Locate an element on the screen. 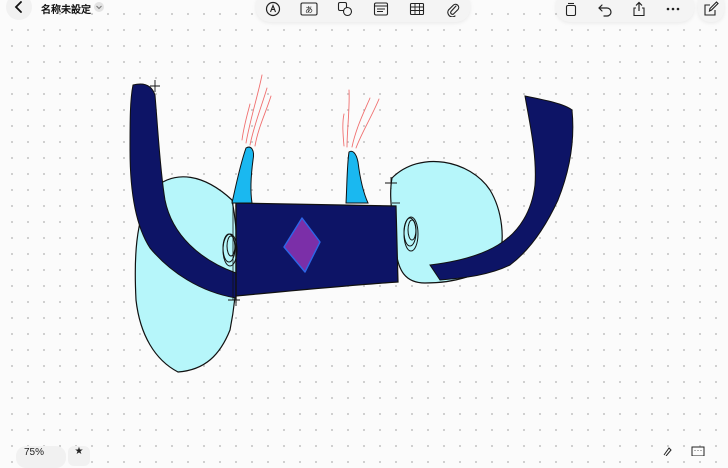  left-flames is located at coordinates (256, 110).